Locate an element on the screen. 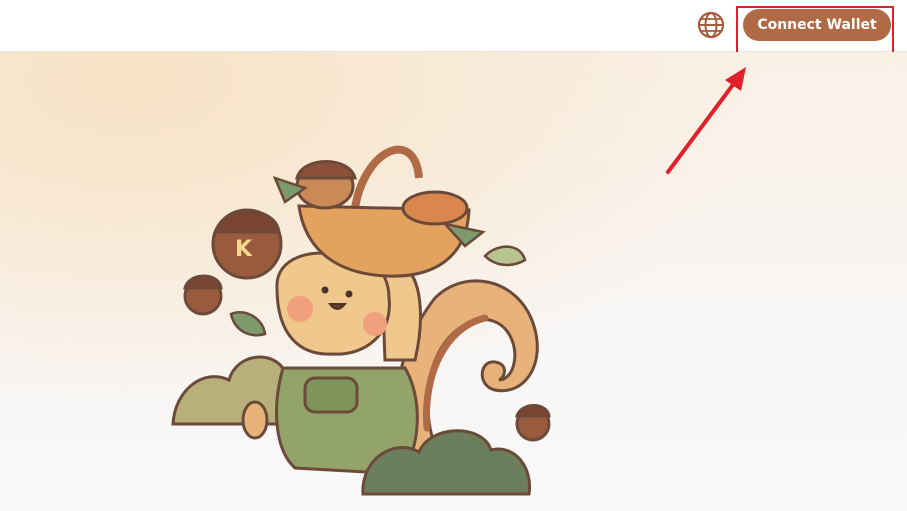 This screenshot has height=511, width=907. acorn-k-badge: K is located at coordinates (247, 244).